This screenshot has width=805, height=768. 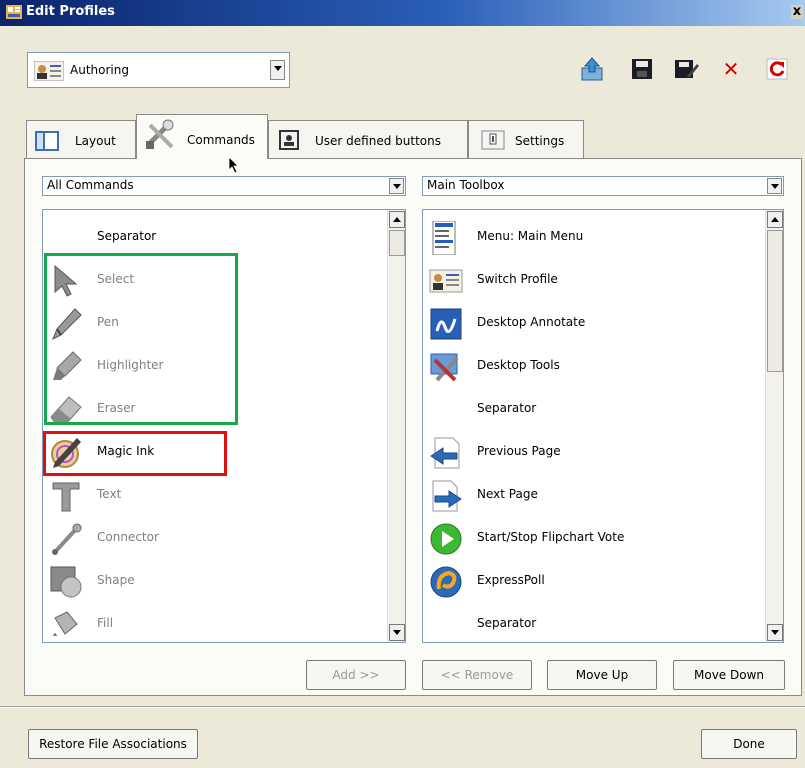 What do you see at coordinates (551, 537) in the screenshot?
I see `list-item-label: Start/Stop Flipchart Vote` at bounding box center [551, 537].